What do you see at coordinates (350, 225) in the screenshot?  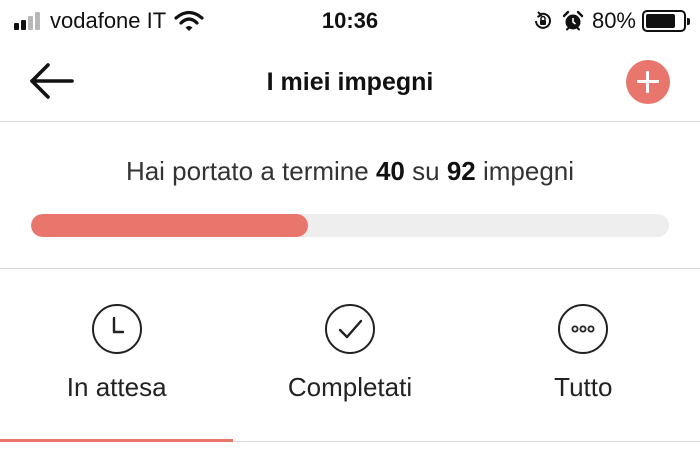 I see `progress-bar` at bounding box center [350, 225].